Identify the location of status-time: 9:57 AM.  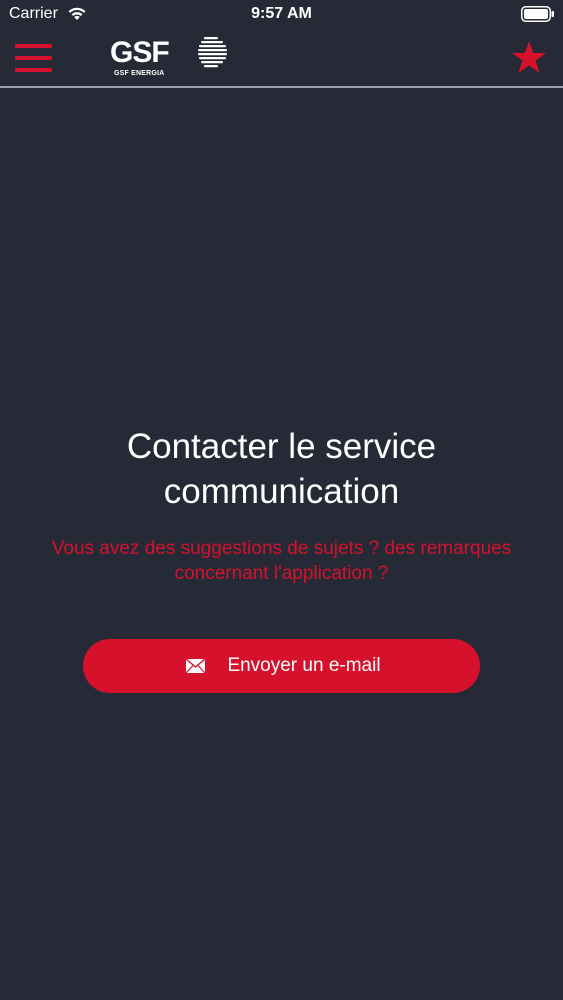
(281, 13).